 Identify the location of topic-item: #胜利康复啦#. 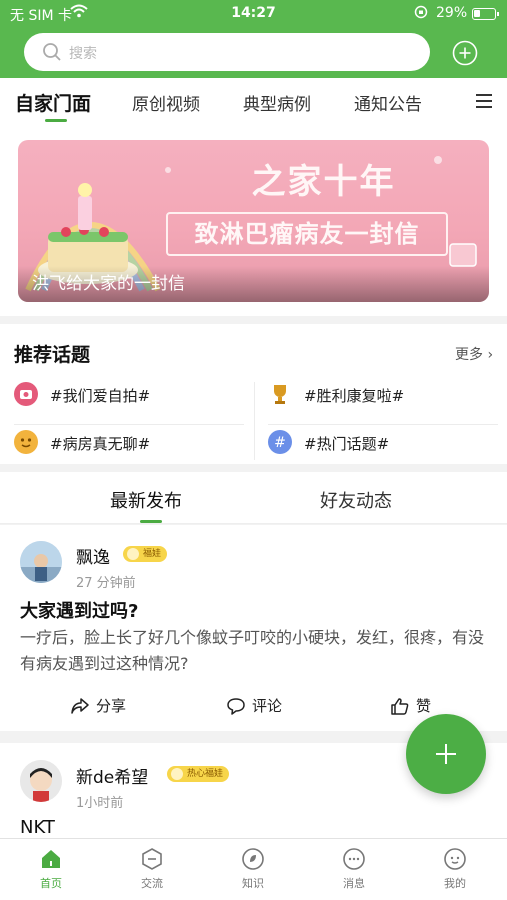
(383, 402).